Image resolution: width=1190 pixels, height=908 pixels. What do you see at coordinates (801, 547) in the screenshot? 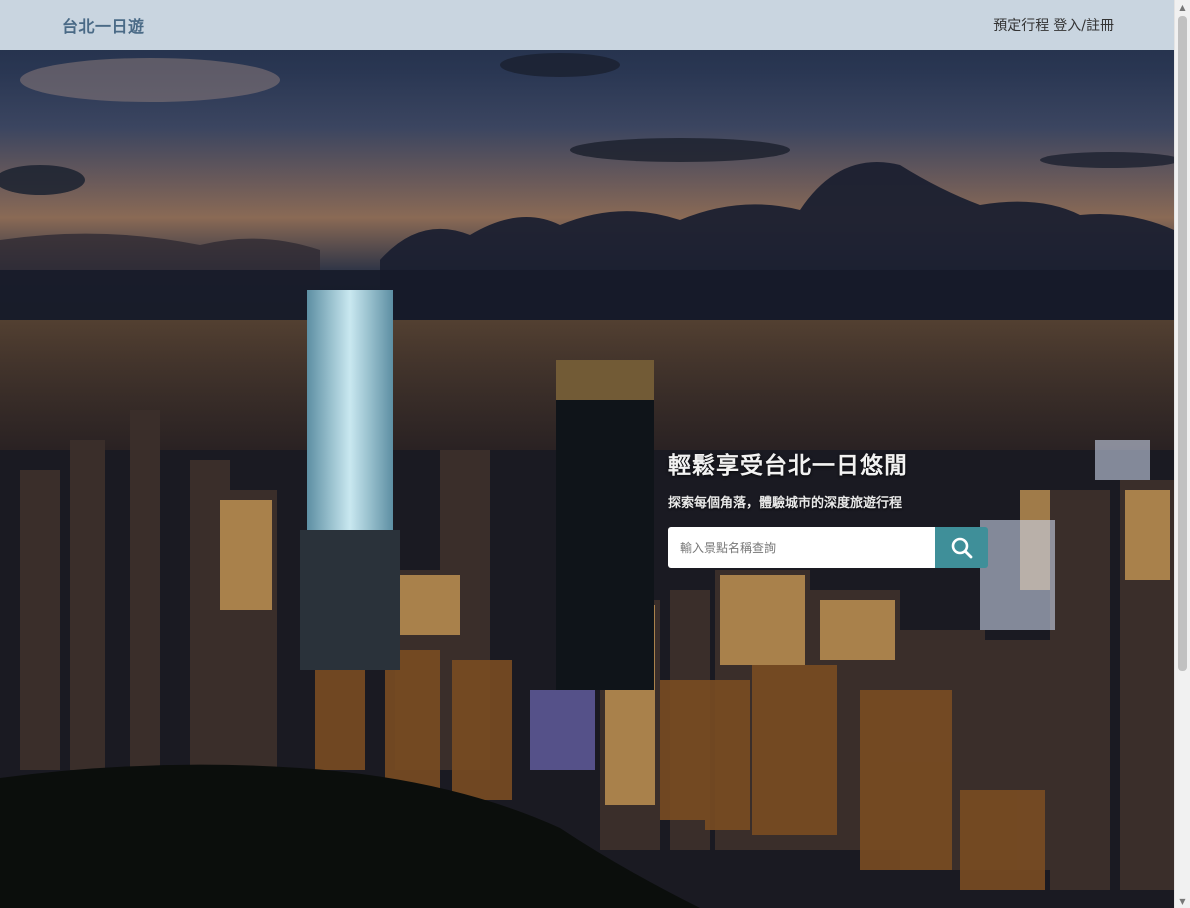
I see `search-input` at bounding box center [801, 547].